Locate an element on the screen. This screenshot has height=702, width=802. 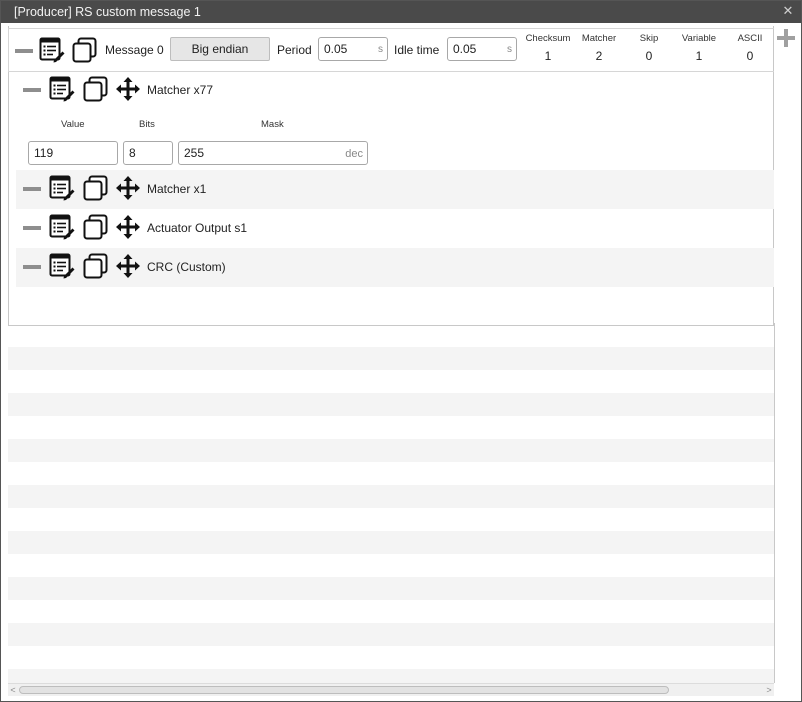
mask-input-value: 255 is located at coordinates (194, 153).